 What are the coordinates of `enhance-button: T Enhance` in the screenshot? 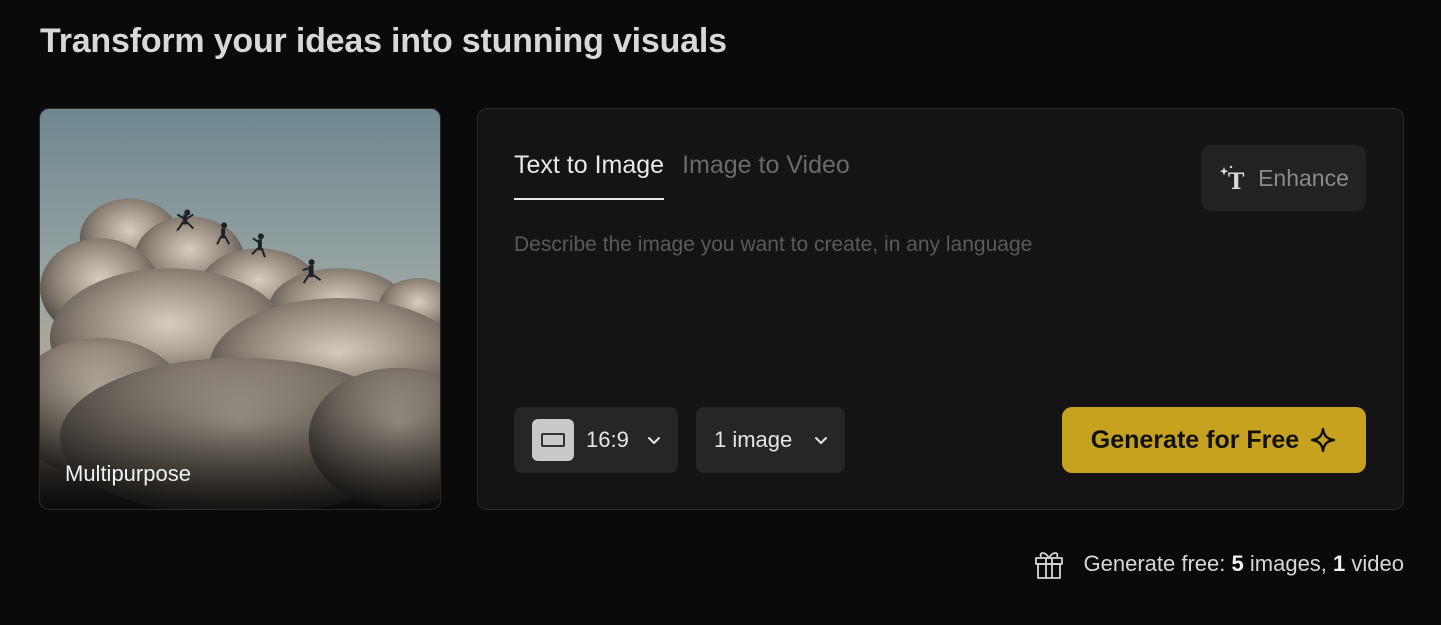 It's located at (1283, 178).